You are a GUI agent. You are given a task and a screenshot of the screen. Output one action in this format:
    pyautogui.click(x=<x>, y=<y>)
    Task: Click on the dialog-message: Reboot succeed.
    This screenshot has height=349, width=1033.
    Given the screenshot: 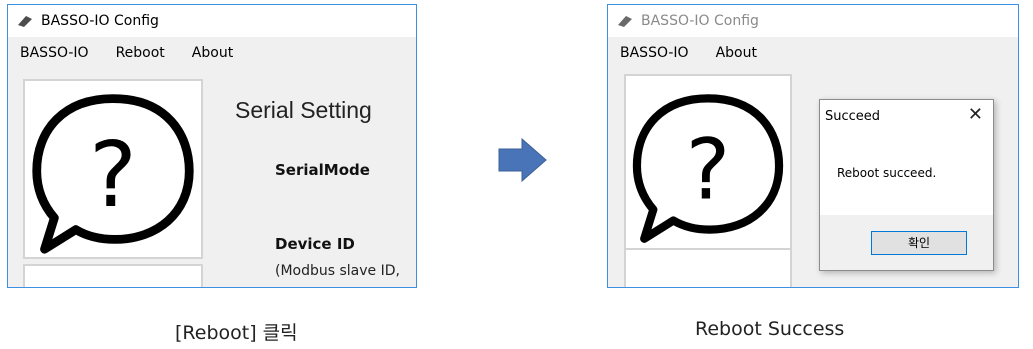 What is the action you would take?
    pyautogui.click(x=887, y=173)
    